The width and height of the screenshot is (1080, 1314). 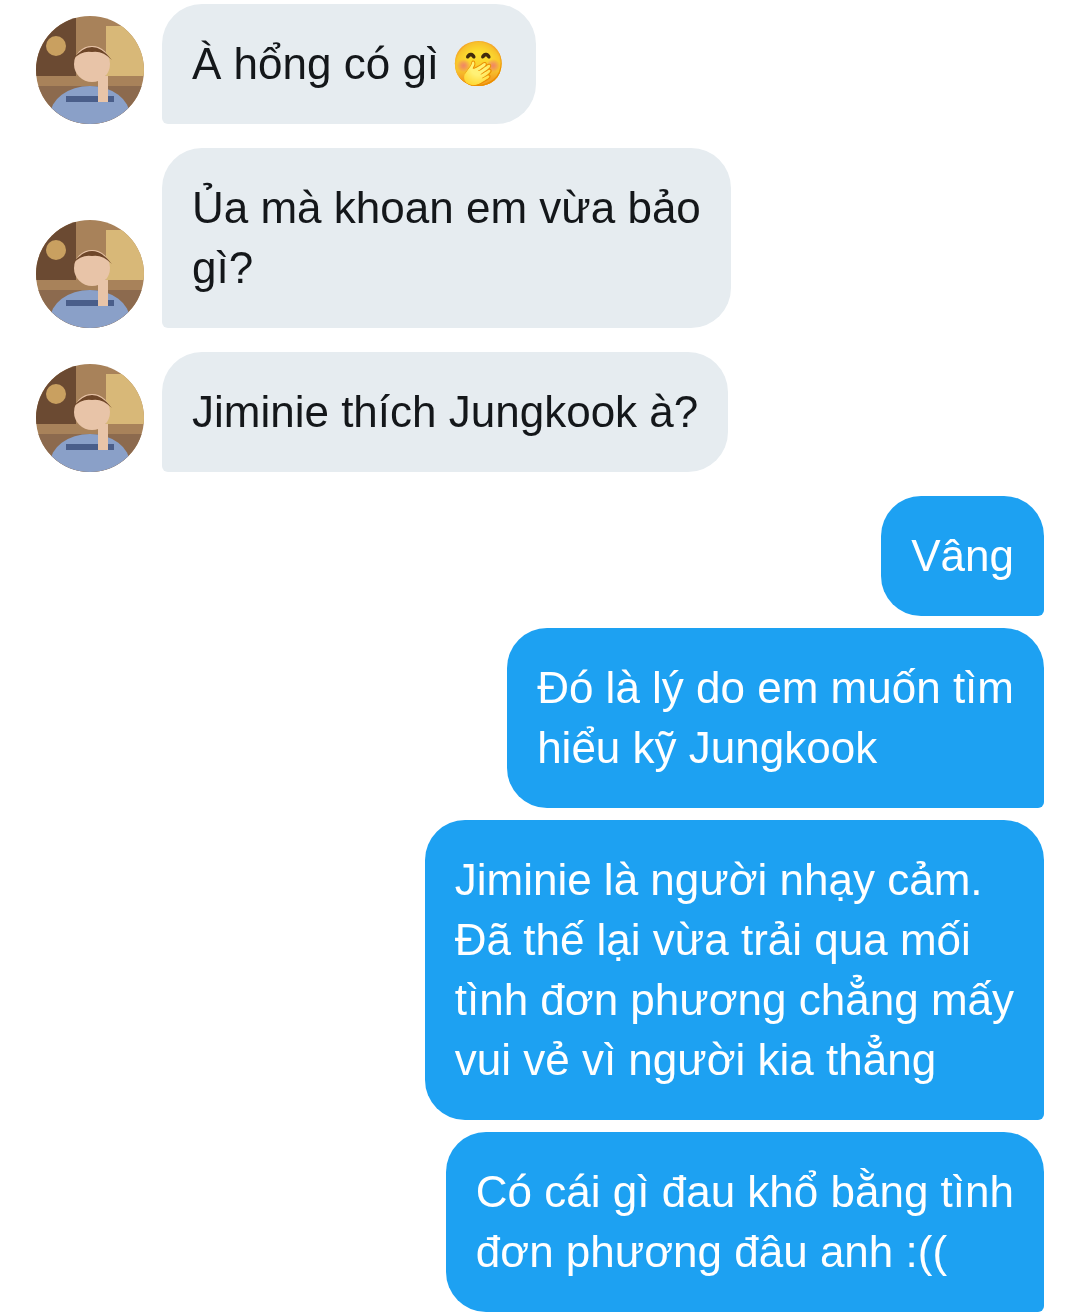 I want to click on message-bubble: Jiminie thích Jungkook à?, so click(x=445, y=412).